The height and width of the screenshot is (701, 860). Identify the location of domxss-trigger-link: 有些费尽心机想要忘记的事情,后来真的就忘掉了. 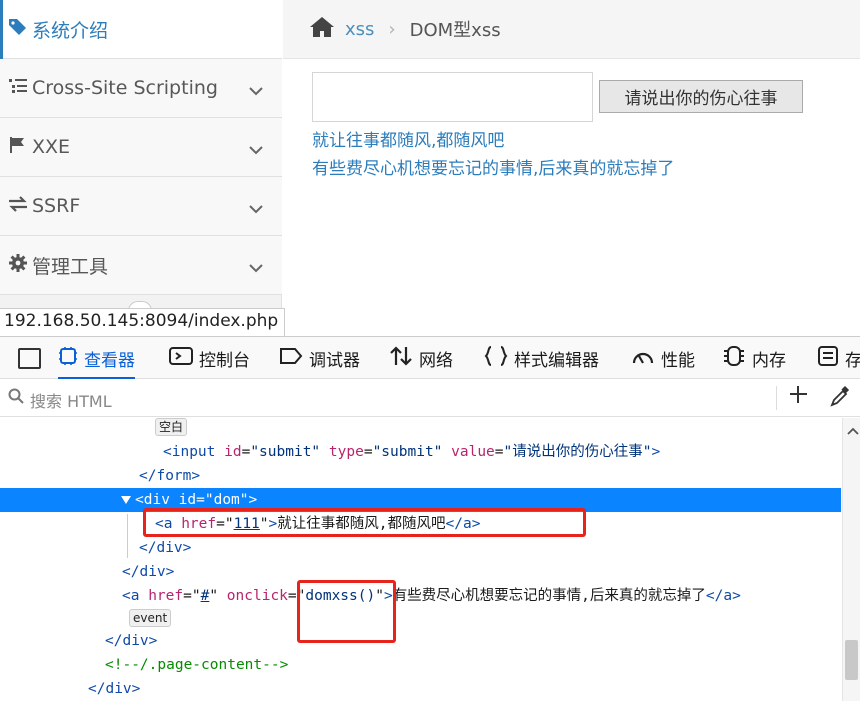
(493, 166).